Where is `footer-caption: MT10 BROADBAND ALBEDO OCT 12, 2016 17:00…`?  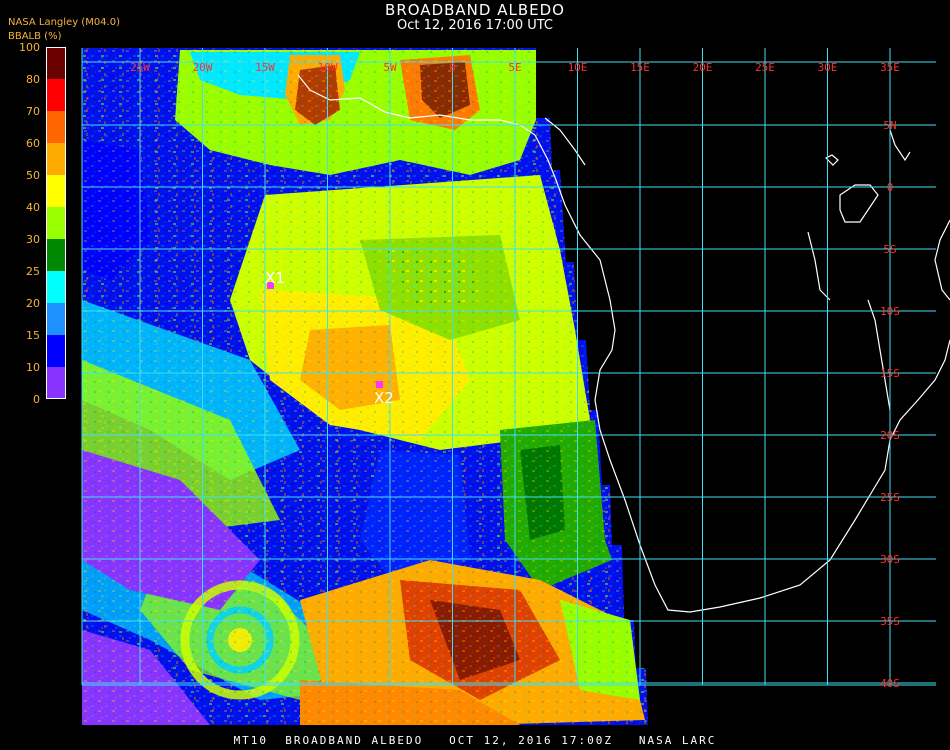
footer-caption: MT10 BROADBAND ALBEDO OCT 12, 2016 17:00… is located at coordinates (475, 740).